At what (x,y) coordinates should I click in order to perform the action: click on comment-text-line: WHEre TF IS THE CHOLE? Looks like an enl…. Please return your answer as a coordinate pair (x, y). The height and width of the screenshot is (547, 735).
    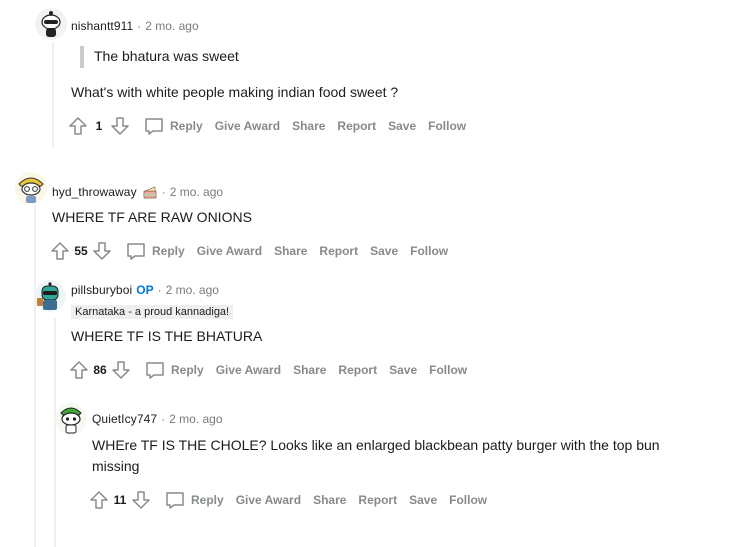
    Looking at the image, I should click on (376, 445).